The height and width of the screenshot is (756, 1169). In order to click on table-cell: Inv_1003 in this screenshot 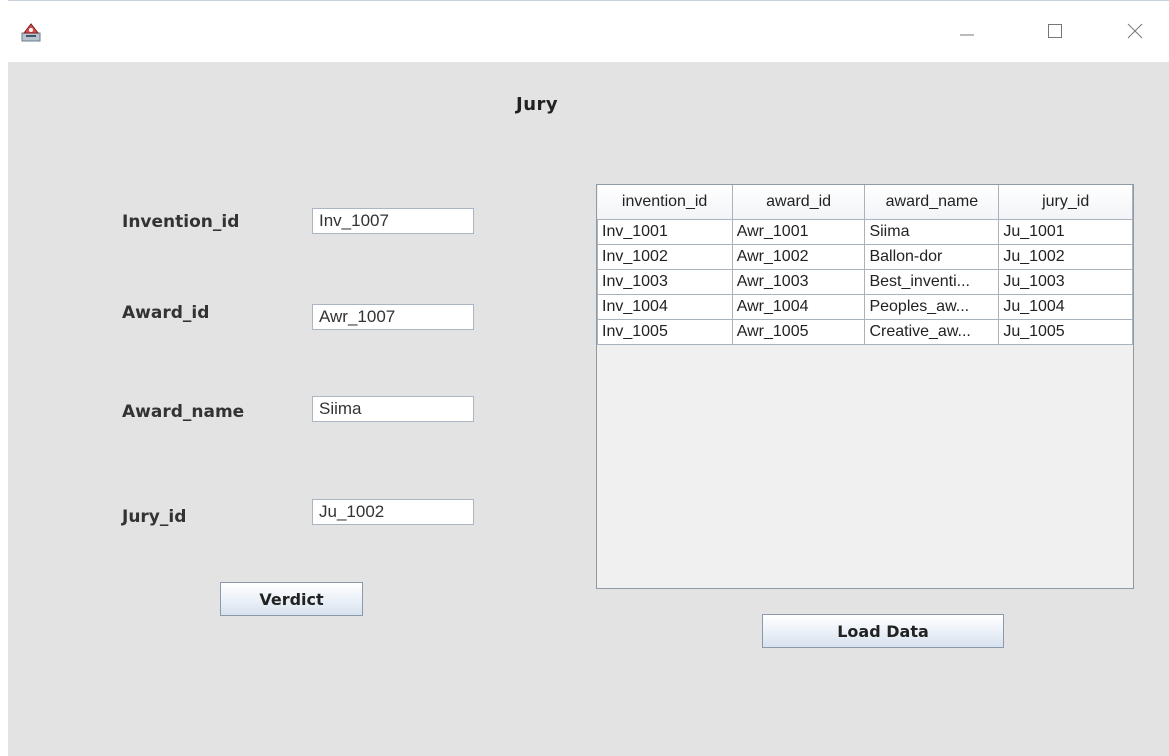, I will do `click(665, 282)`.